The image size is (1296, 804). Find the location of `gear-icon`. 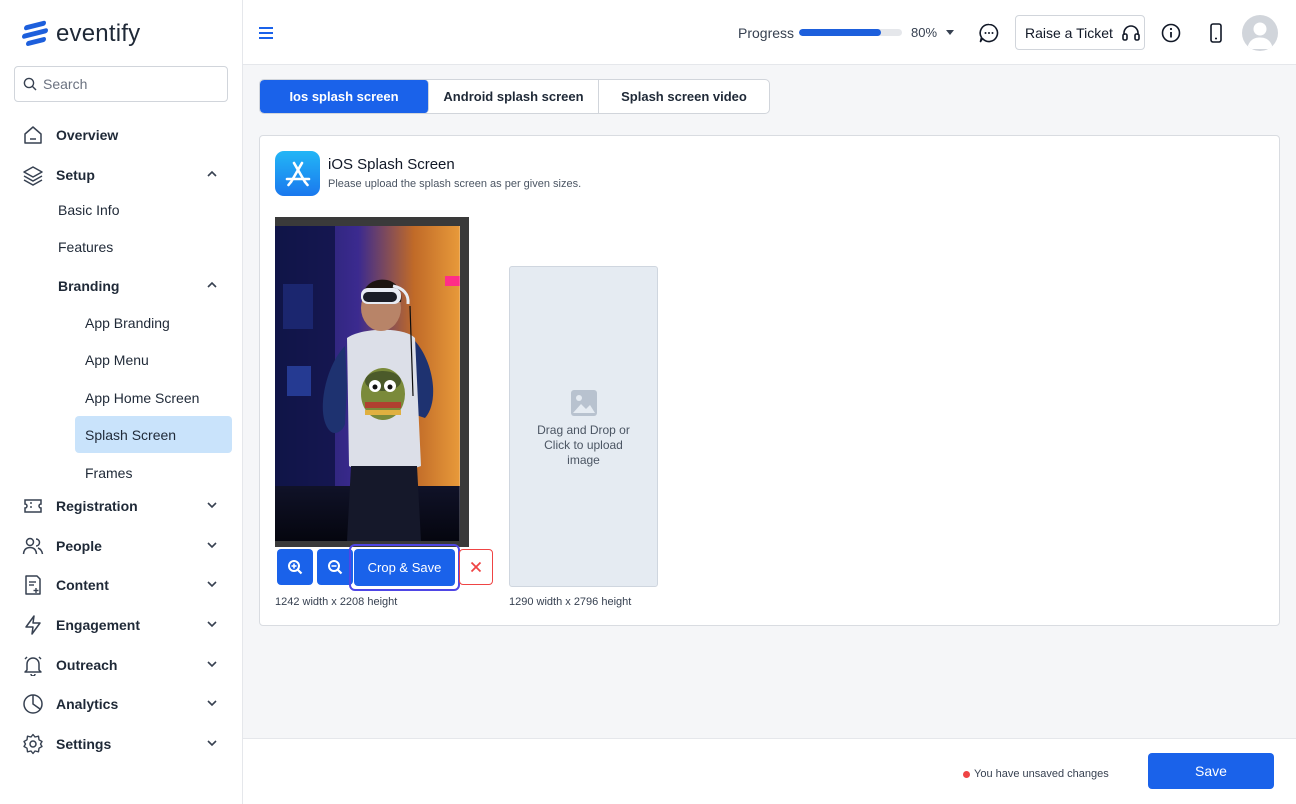

gear-icon is located at coordinates (33, 744).